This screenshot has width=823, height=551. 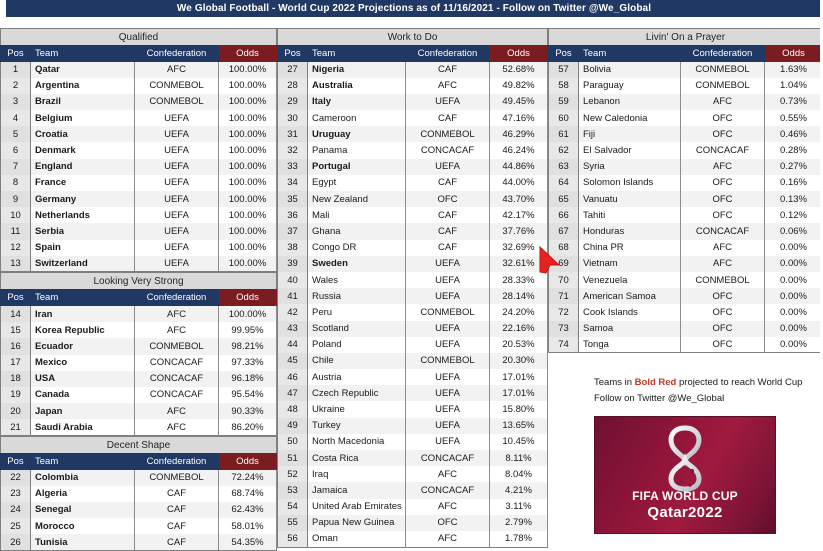 I want to click on table-row: 26 Tunisia CAF 54.35%, so click(x=138, y=542).